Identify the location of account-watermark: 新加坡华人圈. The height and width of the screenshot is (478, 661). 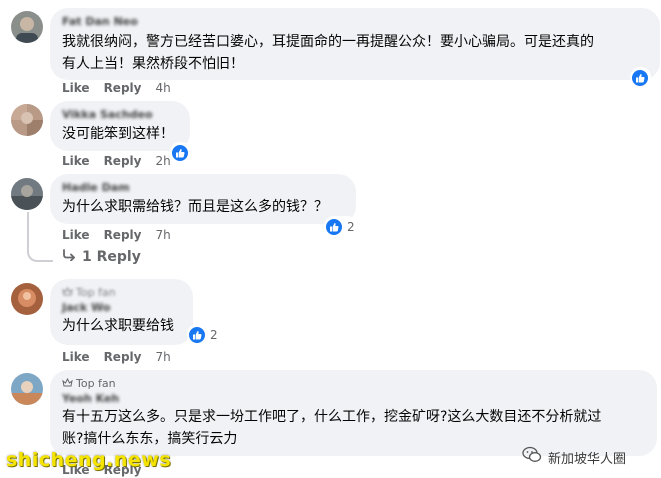
(574, 457).